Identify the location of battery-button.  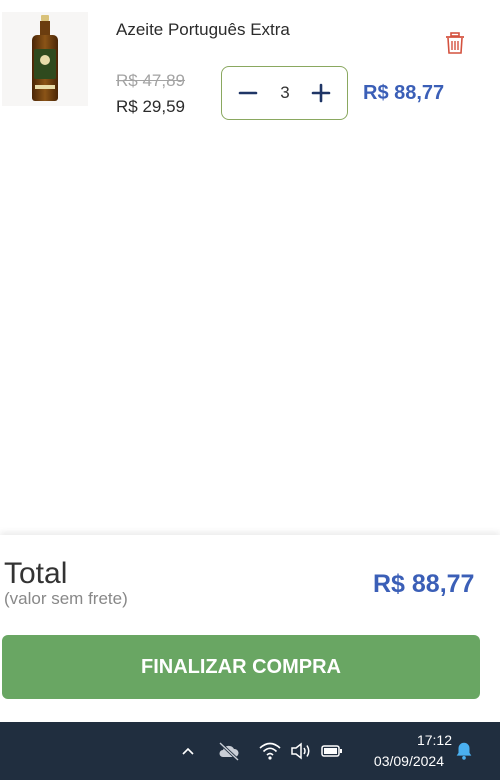
(332, 751).